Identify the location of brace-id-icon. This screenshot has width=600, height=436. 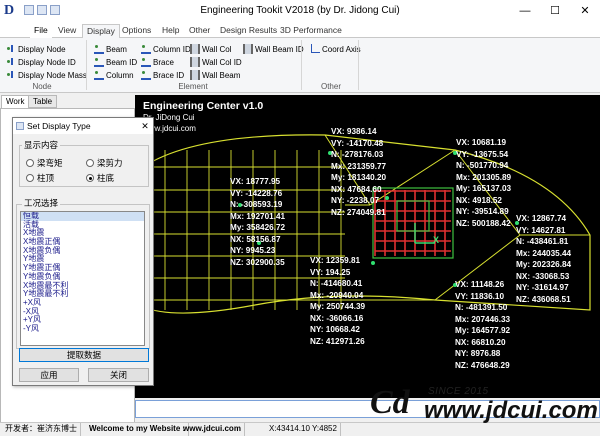
(146, 75).